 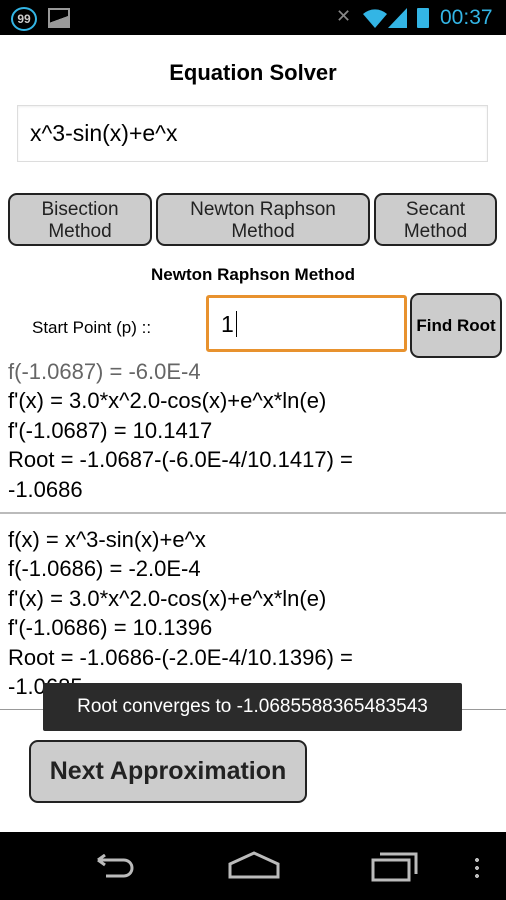 What do you see at coordinates (104, 568) in the screenshot?
I see `log-line: f(-1.0686) = -2.0E-4` at bounding box center [104, 568].